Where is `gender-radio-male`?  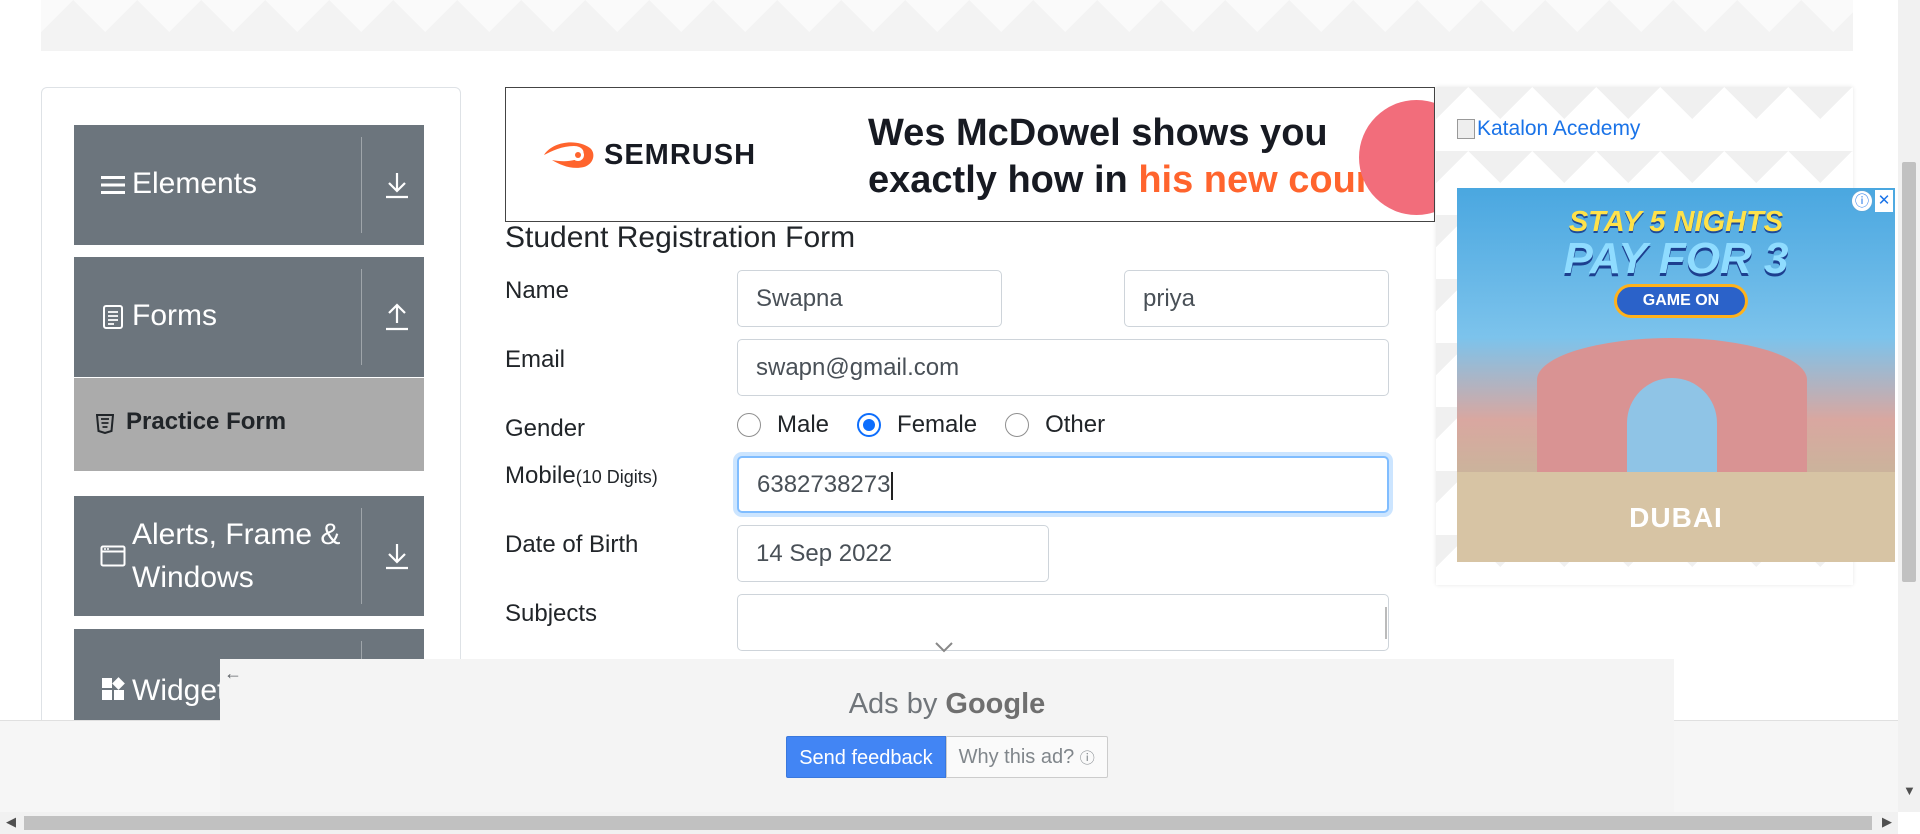 gender-radio-male is located at coordinates (749, 425).